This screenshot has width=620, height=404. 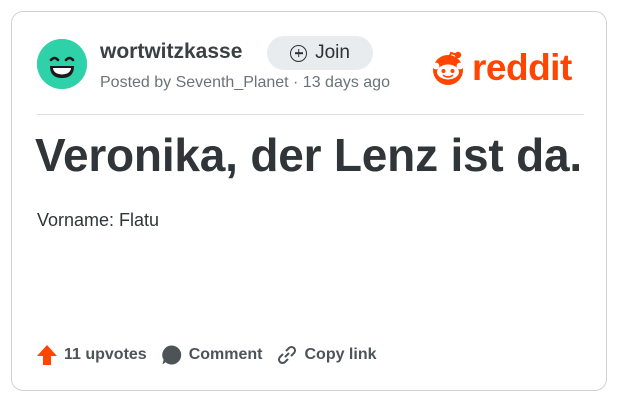 What do you see at coordinates (448, 68) in the screenshot?
I see `reddit-logo-icon` at bounding box center [448, 68].